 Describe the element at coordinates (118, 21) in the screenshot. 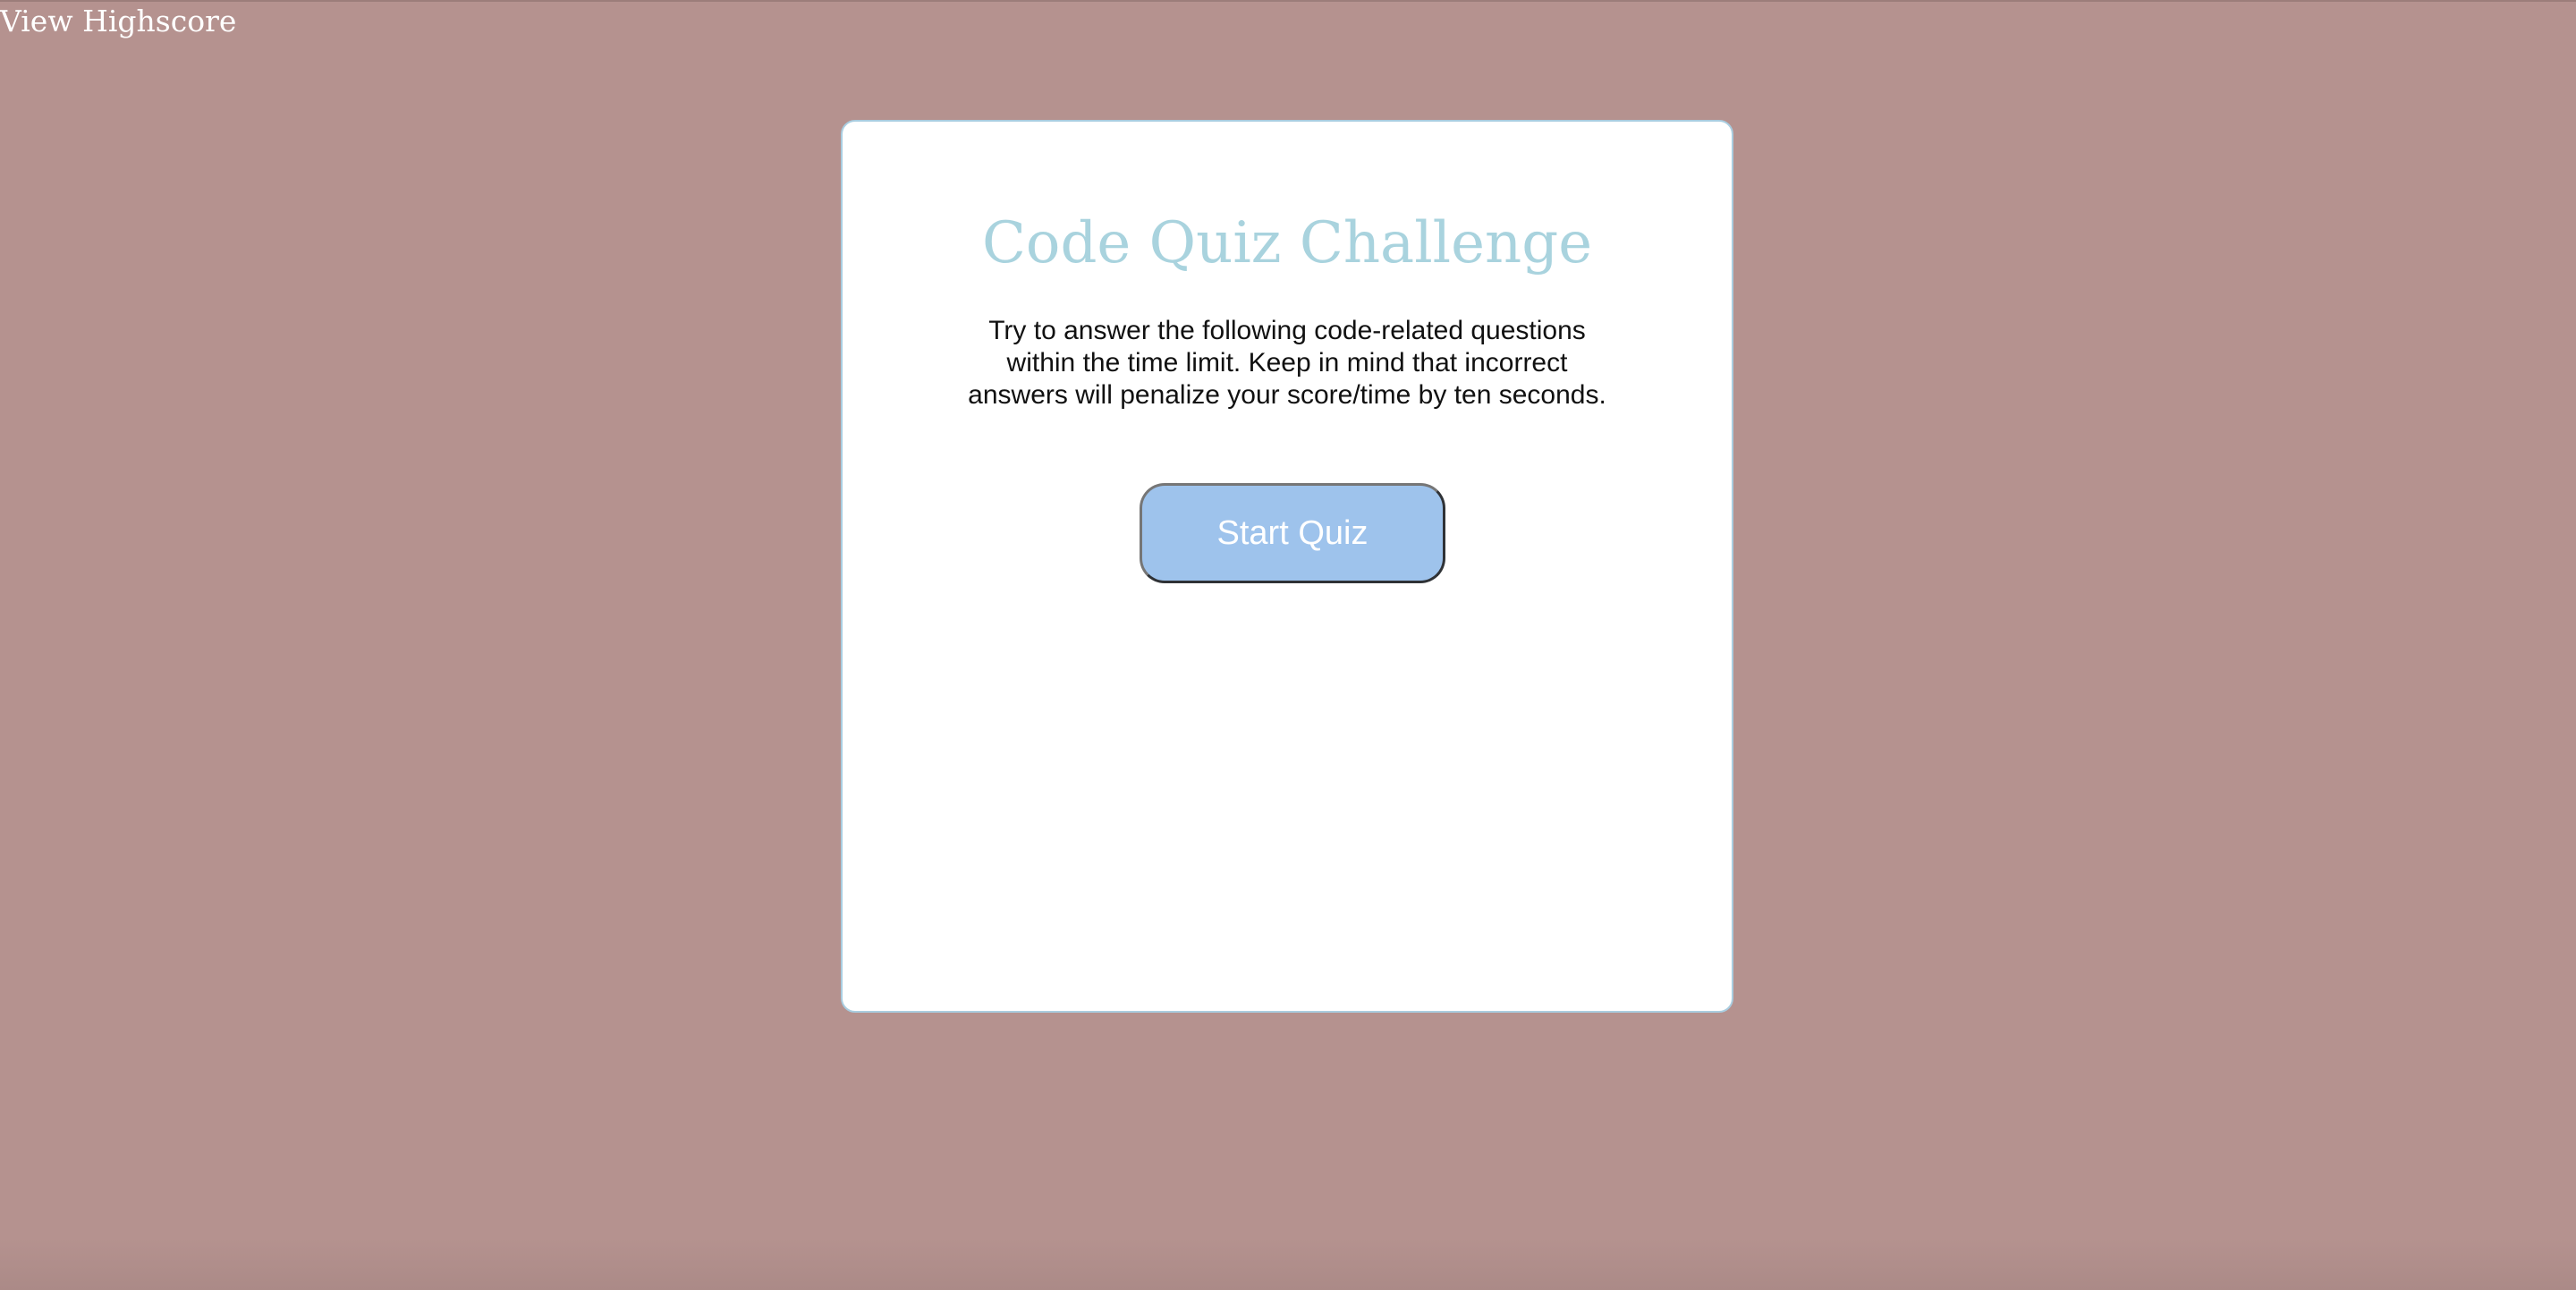

I see `view-highscore-link: View Highscore` at that location.